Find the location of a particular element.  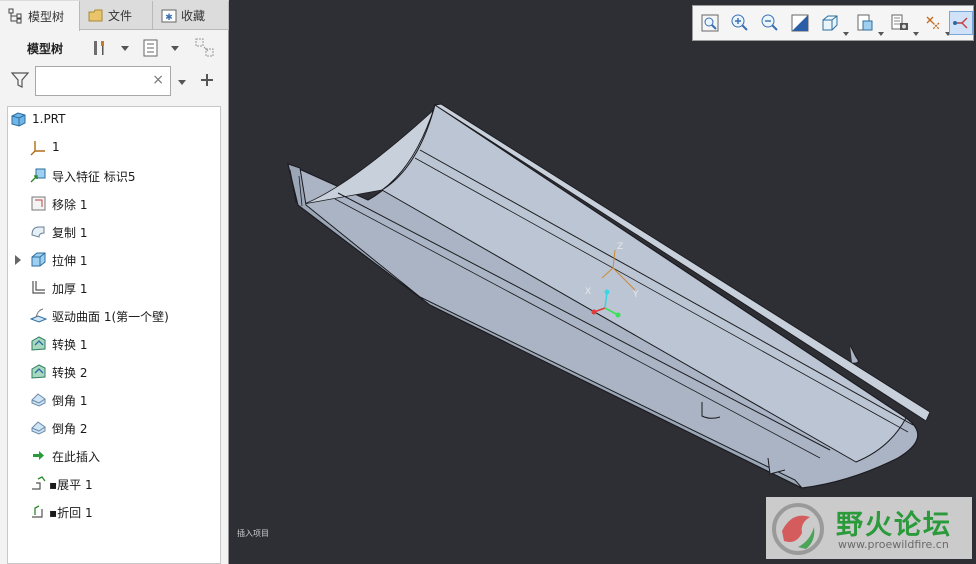

tree-item-label: 拉伸 1 is located at coordinates (70, 261).